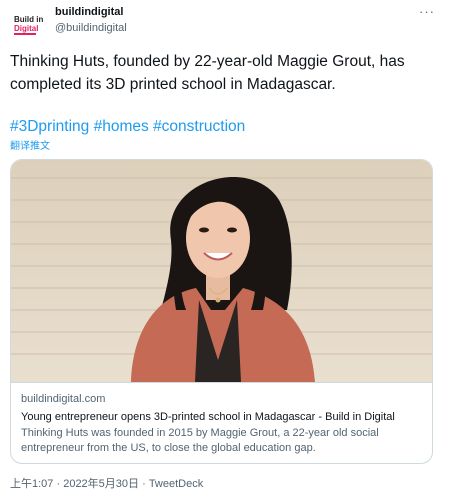 This screenshot has height=499, width=449. What do you see at coordinates (427, 11) in the screenshot?
I see `more-icon: ···` at bounding box center [427, 11].